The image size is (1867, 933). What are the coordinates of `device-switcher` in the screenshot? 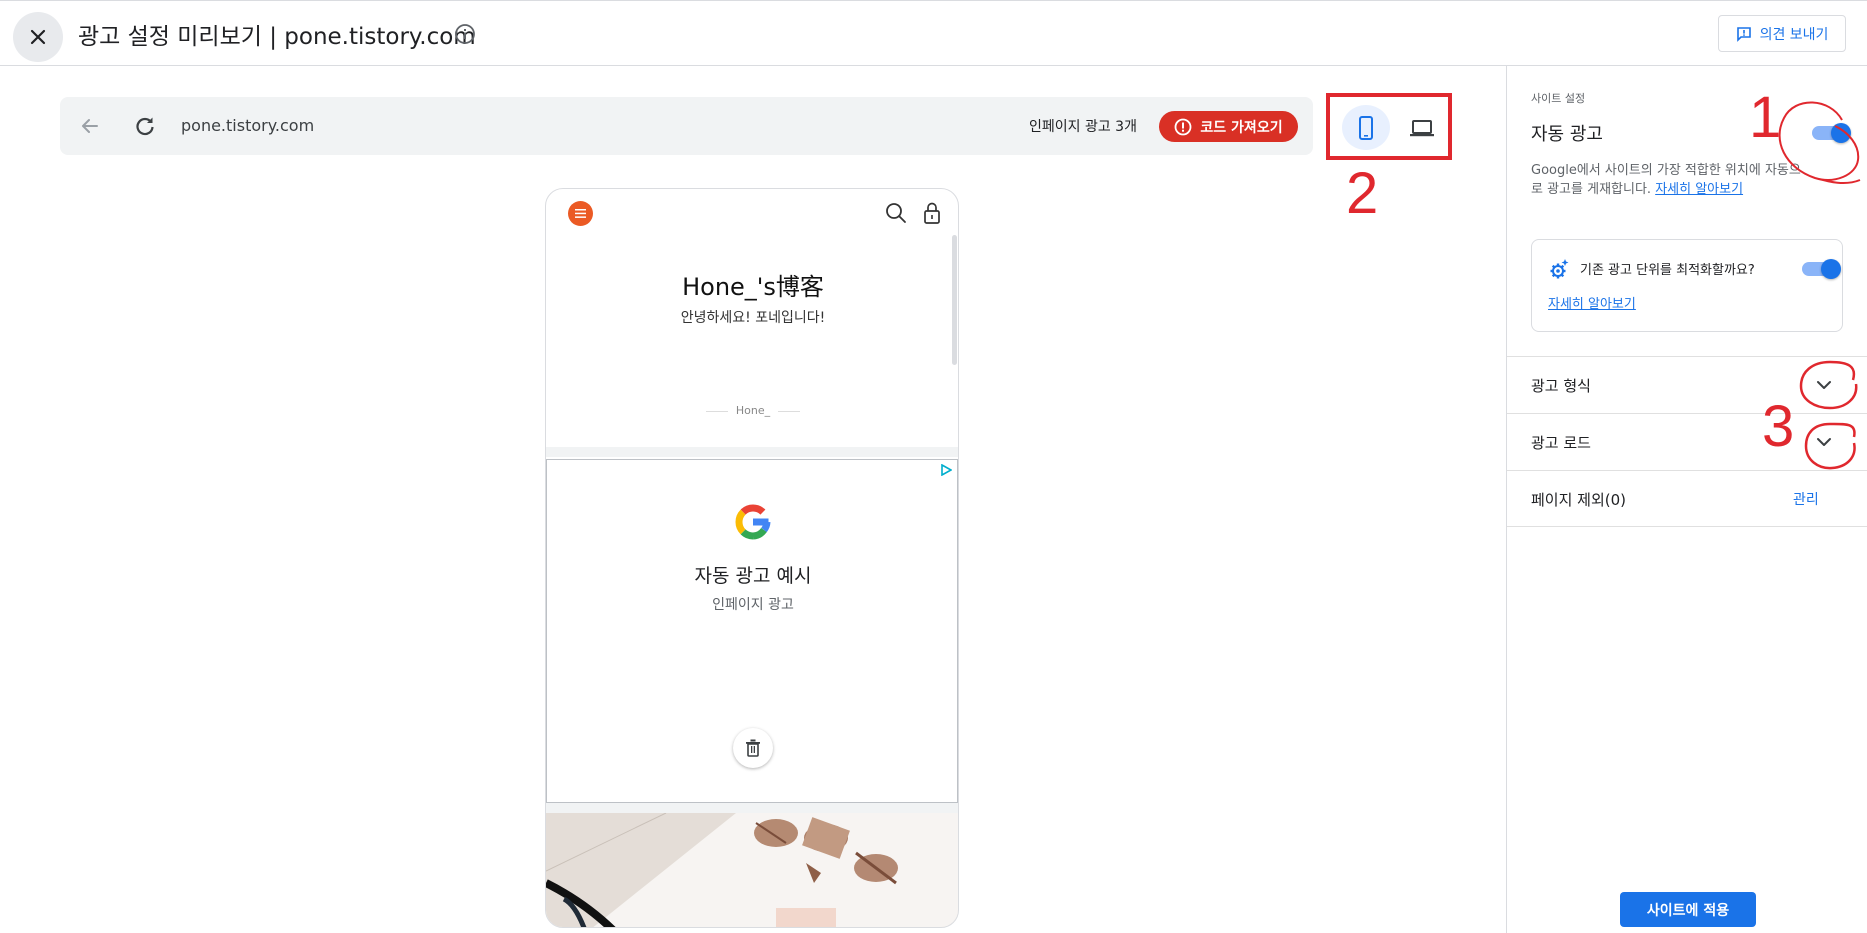 It's located at (1389, 126).